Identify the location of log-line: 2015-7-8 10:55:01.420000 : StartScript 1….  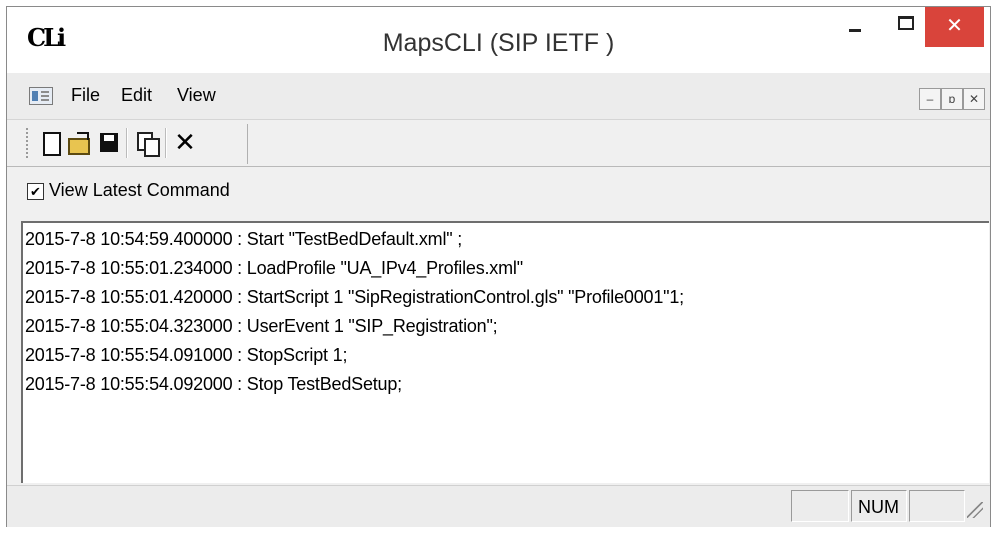
(354, 297).